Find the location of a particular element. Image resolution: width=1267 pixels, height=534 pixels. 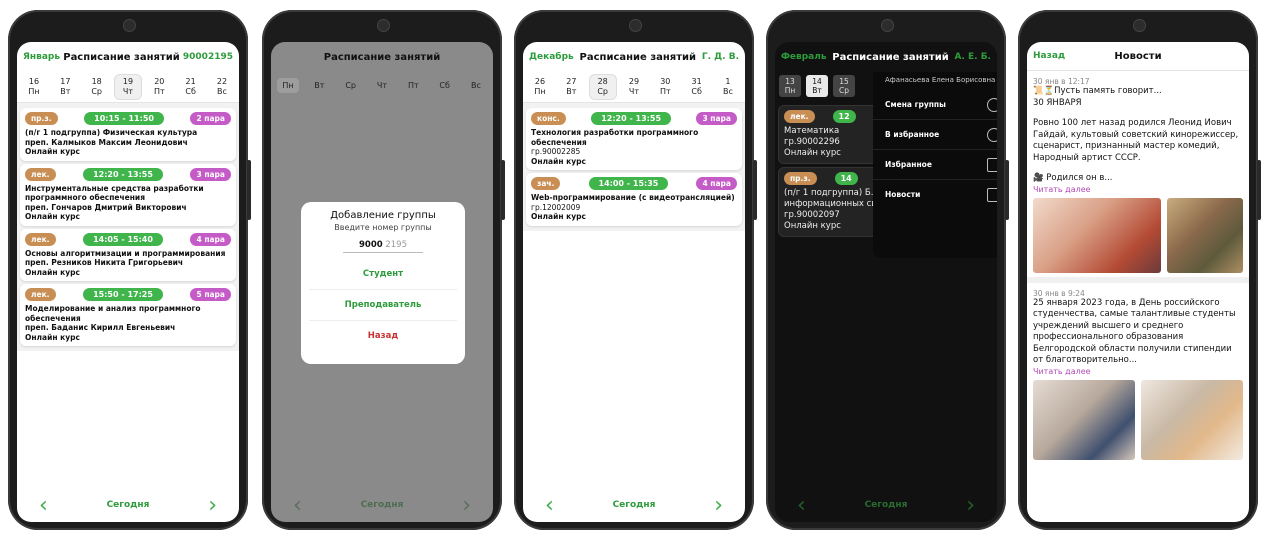

day-of-week: Вт is located at coordinates (65, 91).